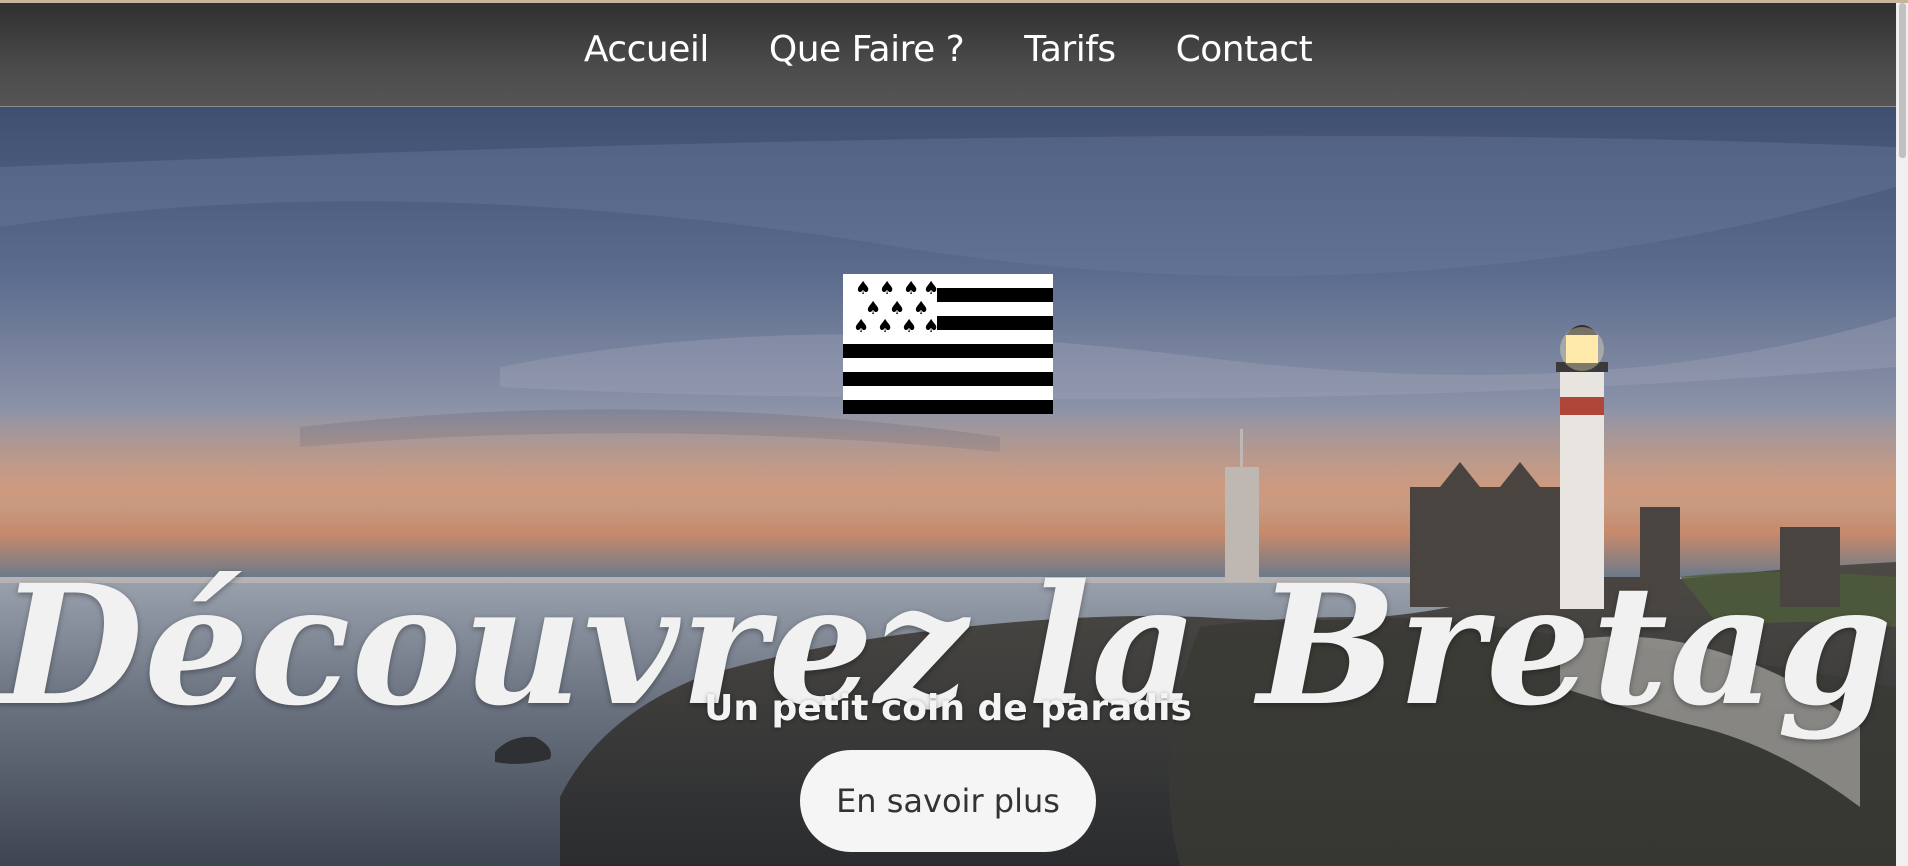 This screenshot has height=866, width=1908. I want to click on nav-link-que-faire: Que Faire ?, so click(867, 49).